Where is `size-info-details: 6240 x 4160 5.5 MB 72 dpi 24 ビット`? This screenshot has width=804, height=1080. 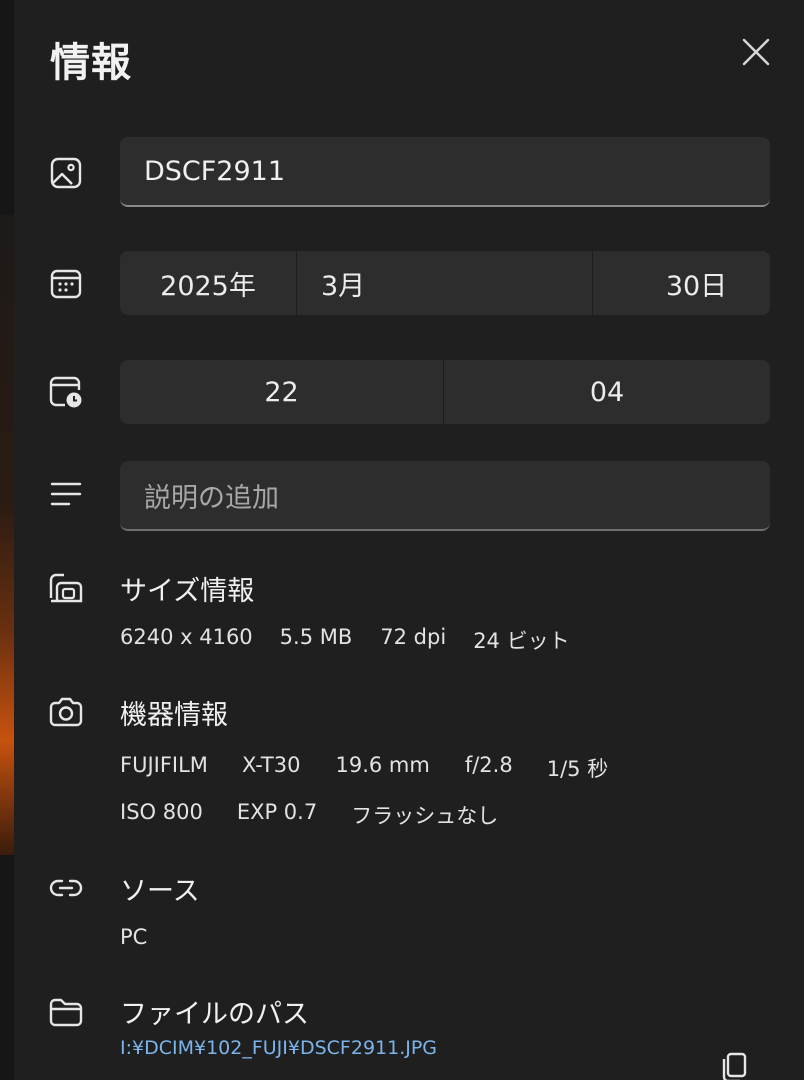
size-info-details: 6240 x 4160 5.5 MB 72 dpi 24 ビット is located at coordinates (345, 640).